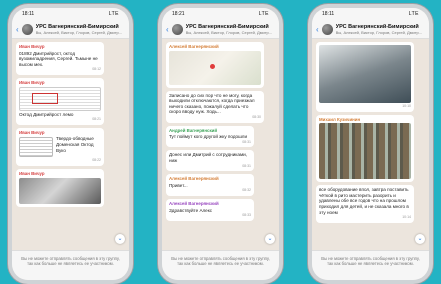  I want to click on message-time: 08:21, so click(96, 119).